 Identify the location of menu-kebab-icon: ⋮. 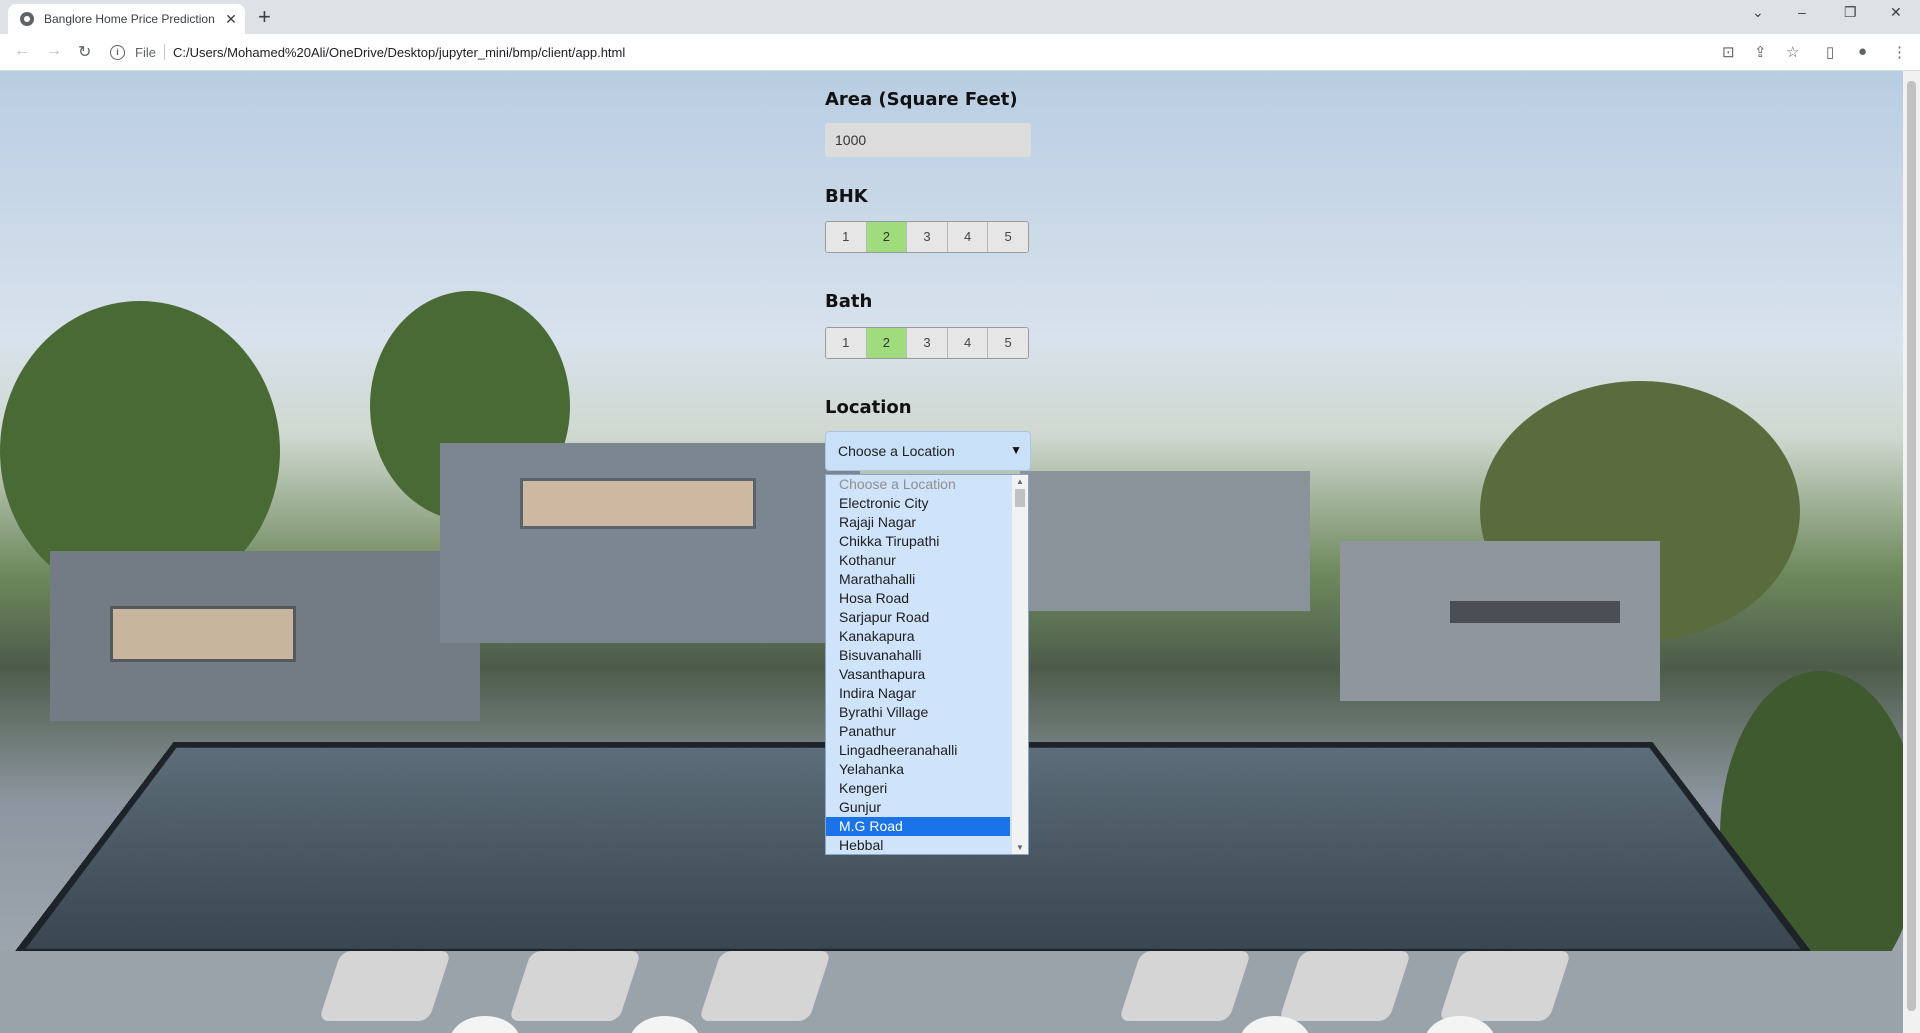
(1899, 52).